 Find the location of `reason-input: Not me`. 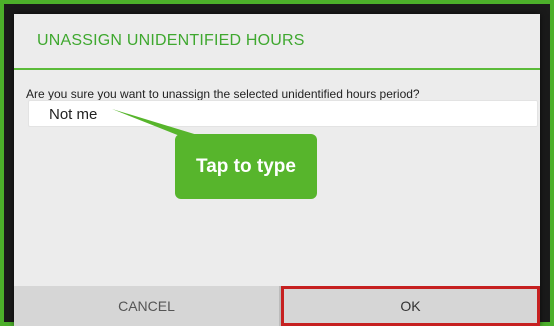

reason-input: Not me is located at coordinates (283, 113).